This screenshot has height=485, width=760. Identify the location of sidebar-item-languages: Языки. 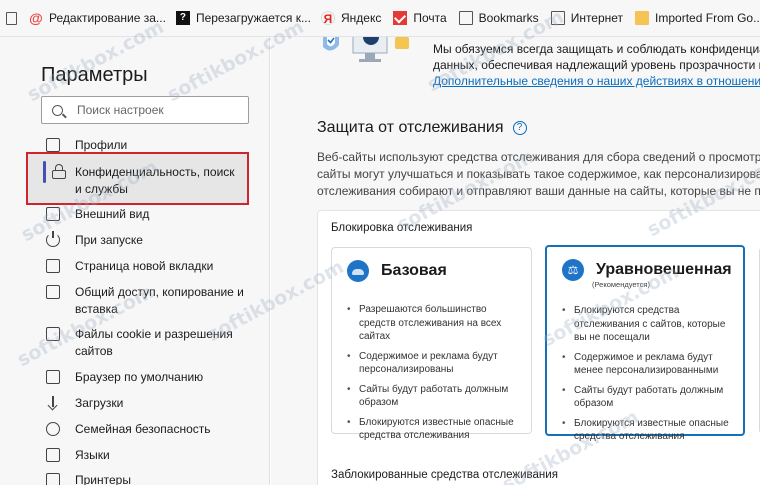
(151, 455).